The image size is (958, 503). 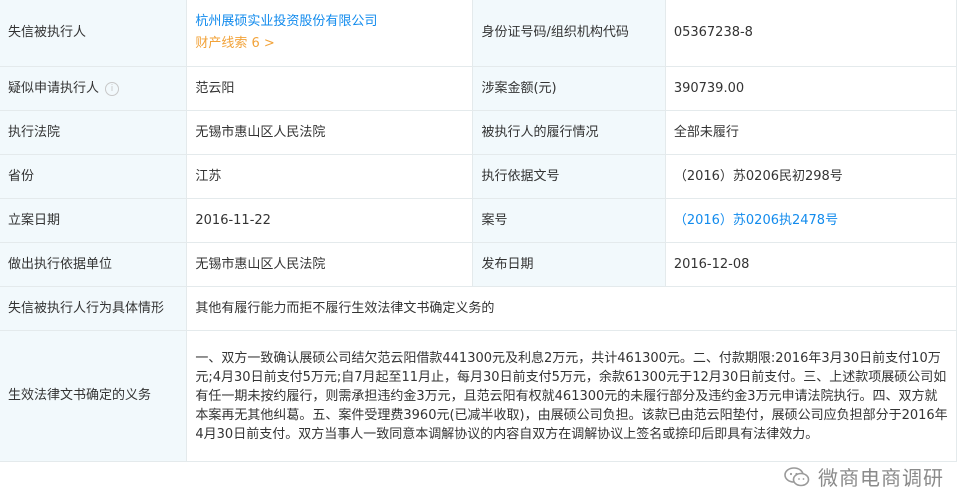 I want to click on table-row: 立案日期 2016-11-22 案号 （2016）苏0206执2478号, so click(x=479, y=220).